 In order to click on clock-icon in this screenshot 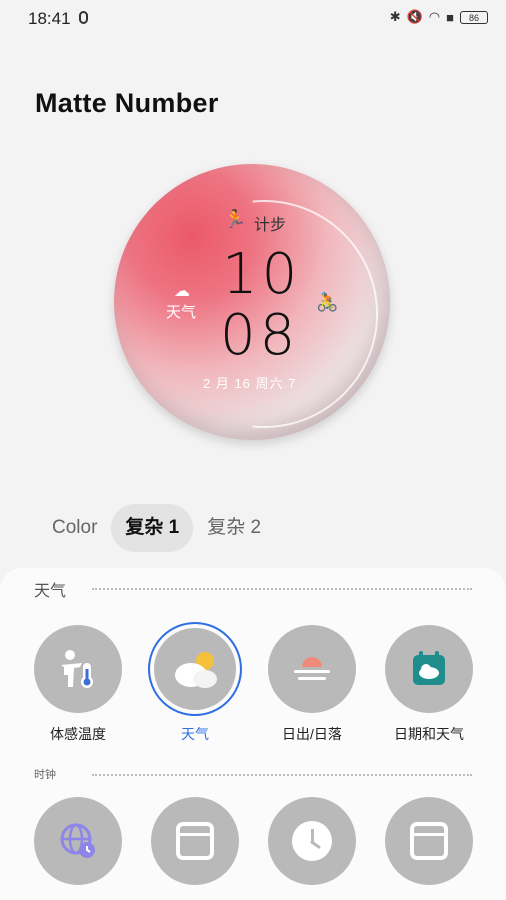, I will do `click(312, 841)`.